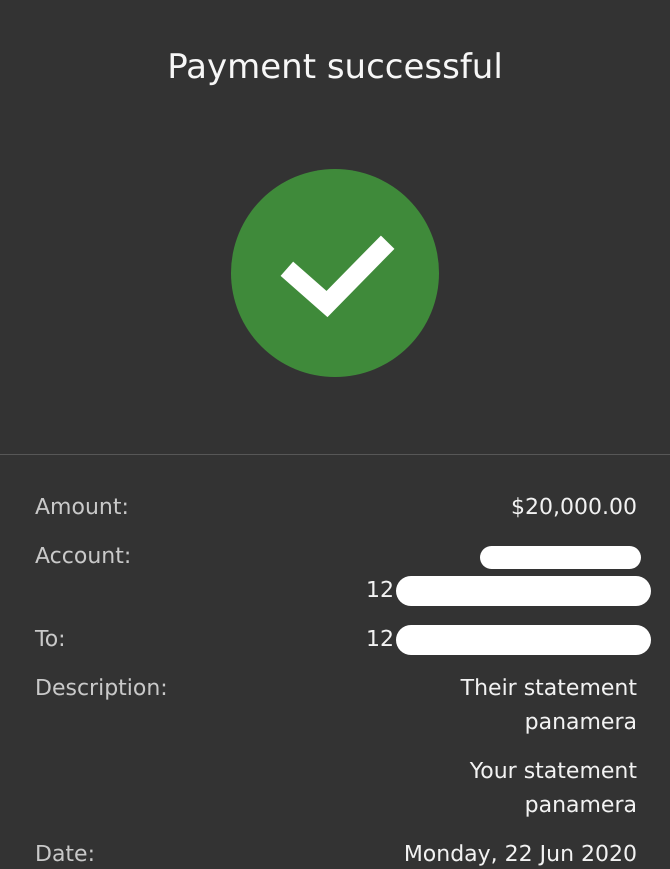 This screenshot has width=670, height=869. What do you see at coordinates (50, 640) in the screenshot?
I see `detail-label: To:` at bounding box center [50, 640].